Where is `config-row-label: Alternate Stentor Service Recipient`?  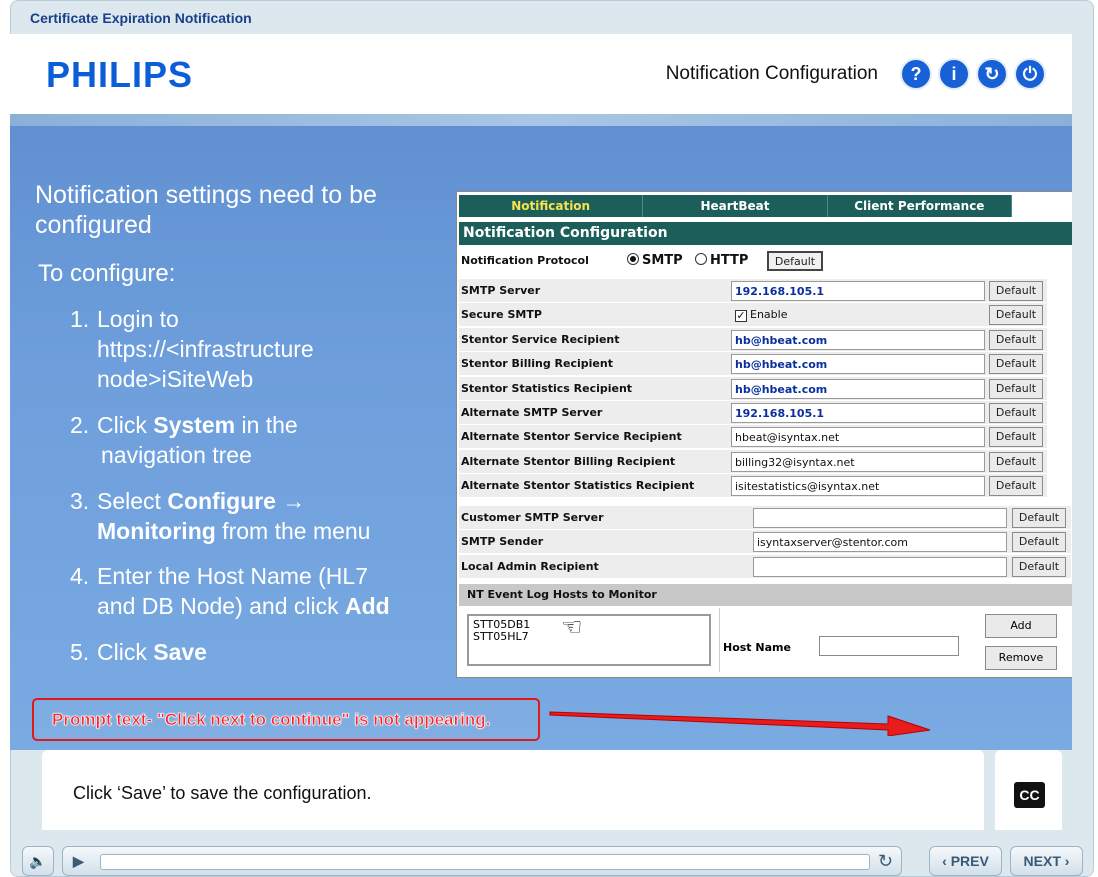
config-row-label: Alternate Stentor Service Recipient is located at coordinates (571, 437).